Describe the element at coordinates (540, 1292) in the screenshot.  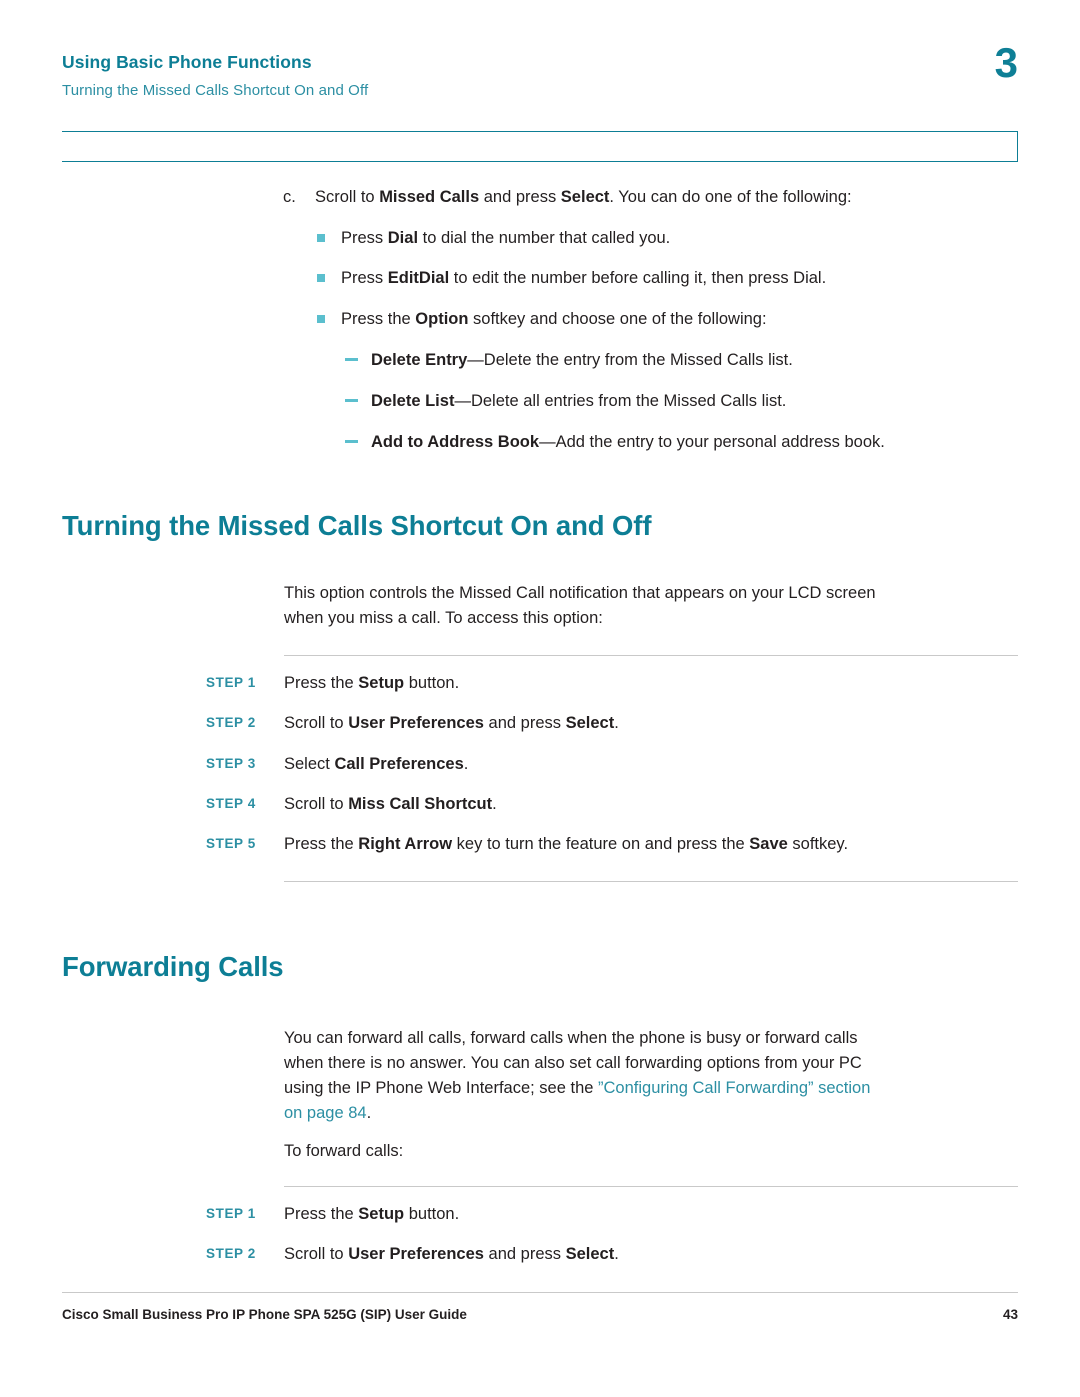
I see `footer-divider` at that location.